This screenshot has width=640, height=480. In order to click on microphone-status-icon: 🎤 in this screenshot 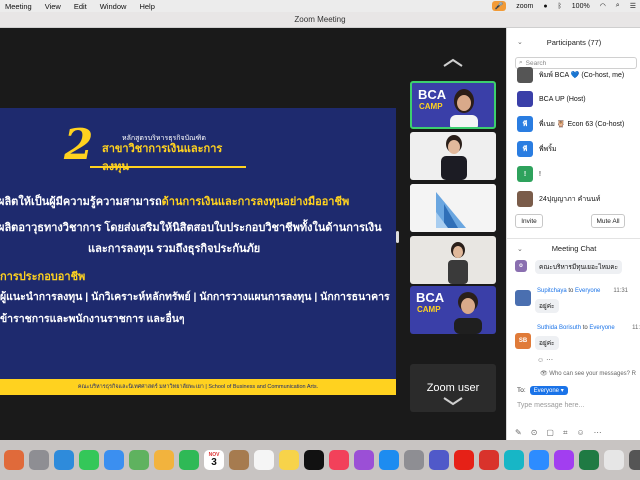, I will do `click(499, 6)`.